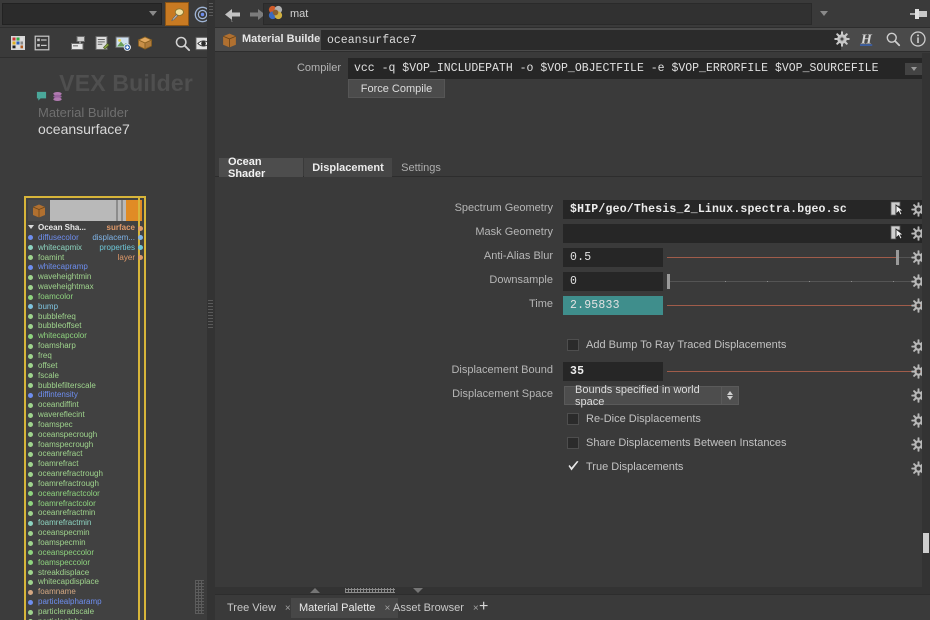  Describe the element at coordinates (85, 513) in the screenshot. I see `node-param-row: oceanrefractmin` at that location.